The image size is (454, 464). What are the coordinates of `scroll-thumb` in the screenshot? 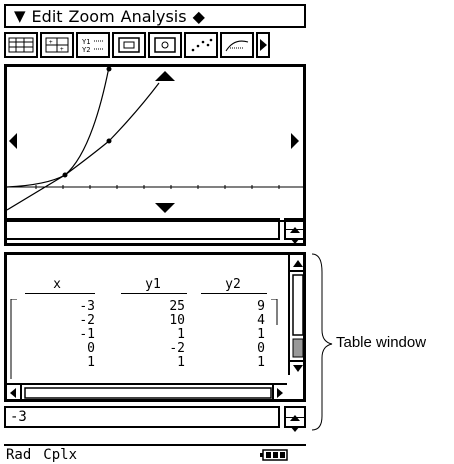 It's located at (298, 348).